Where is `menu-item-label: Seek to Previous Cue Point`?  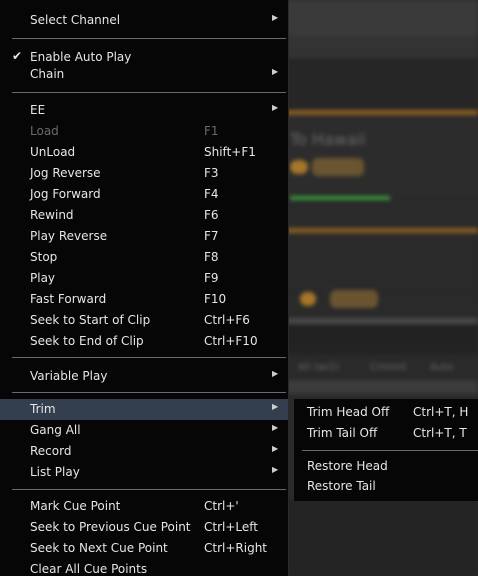 menu-item-label: Seek to Previous Cue Point is located at coordinates (110, 527).